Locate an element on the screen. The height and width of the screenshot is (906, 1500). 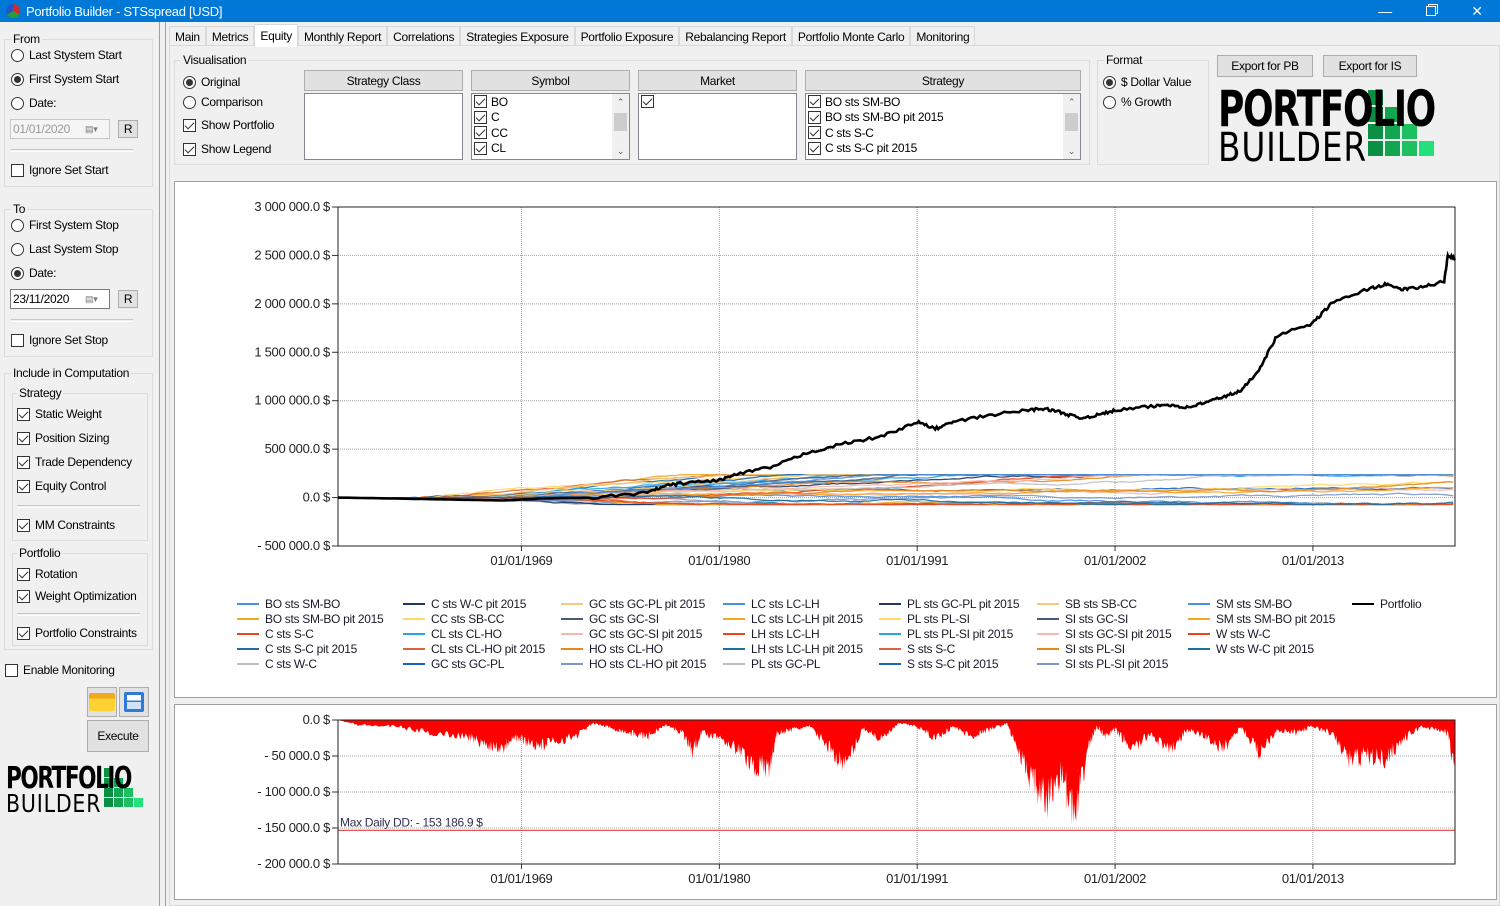
symbol-item: CL is located at coordinates (550, 149).